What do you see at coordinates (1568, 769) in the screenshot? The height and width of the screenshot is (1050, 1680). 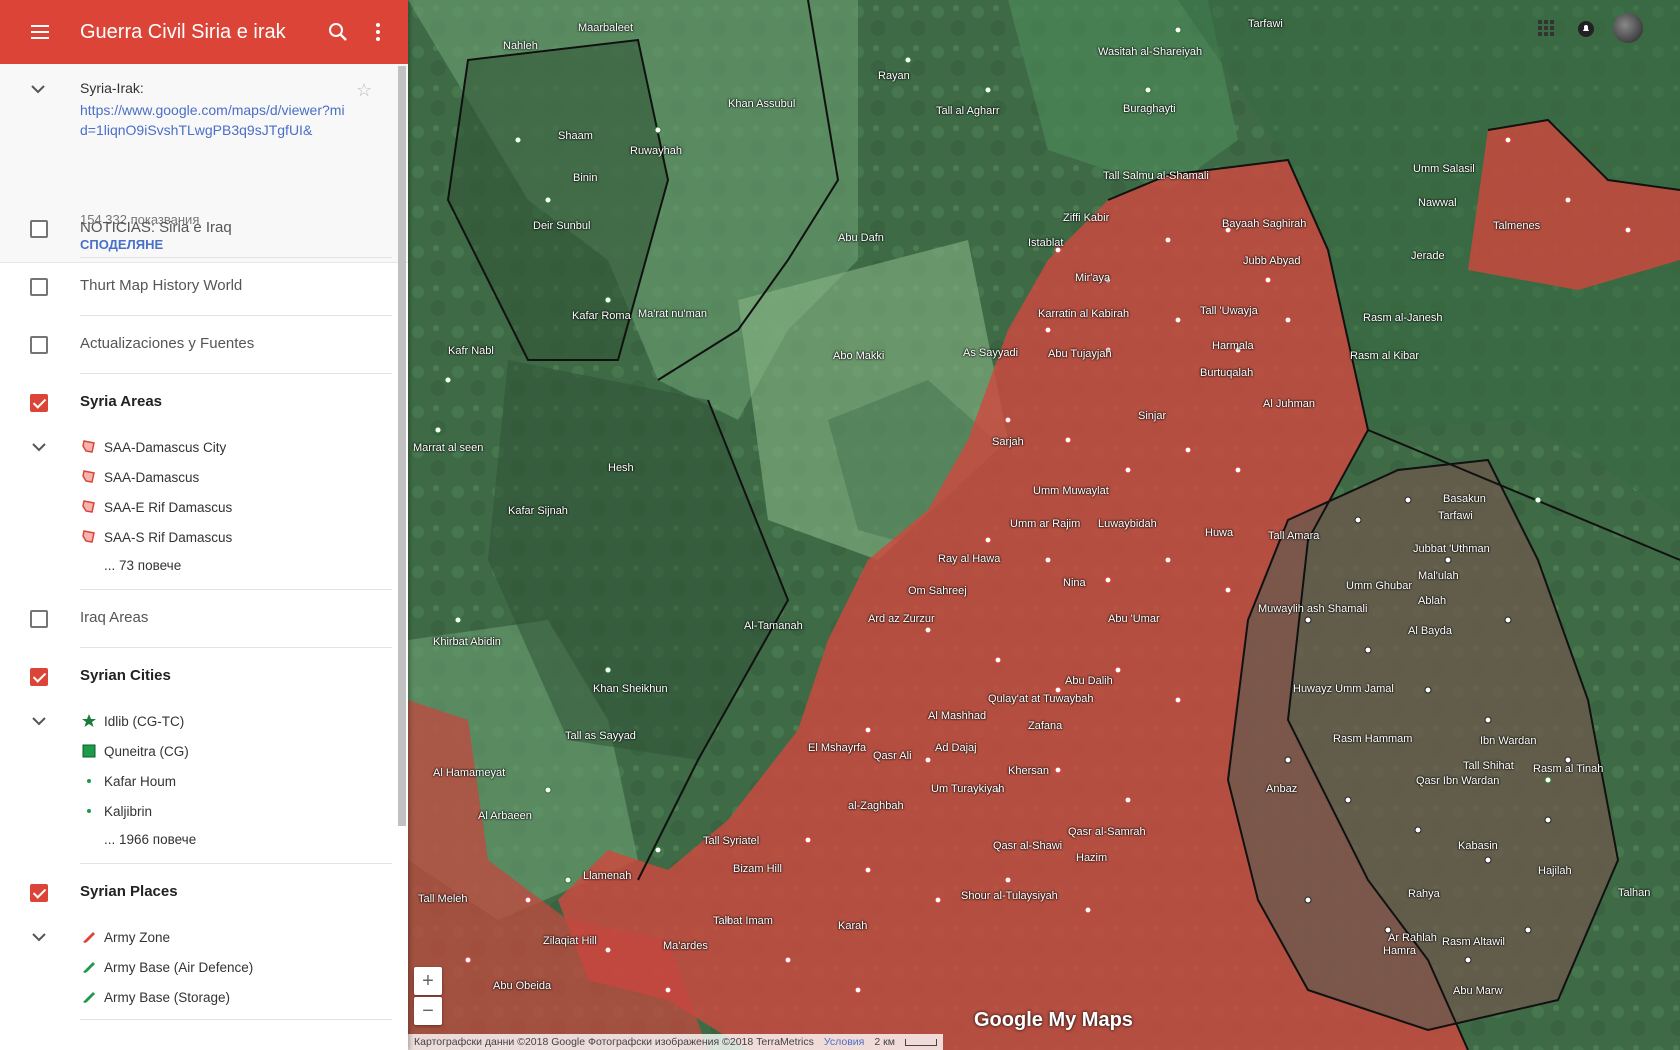 I see `map-label: Rasm al Tinah` at bounding box center [1568, 769].